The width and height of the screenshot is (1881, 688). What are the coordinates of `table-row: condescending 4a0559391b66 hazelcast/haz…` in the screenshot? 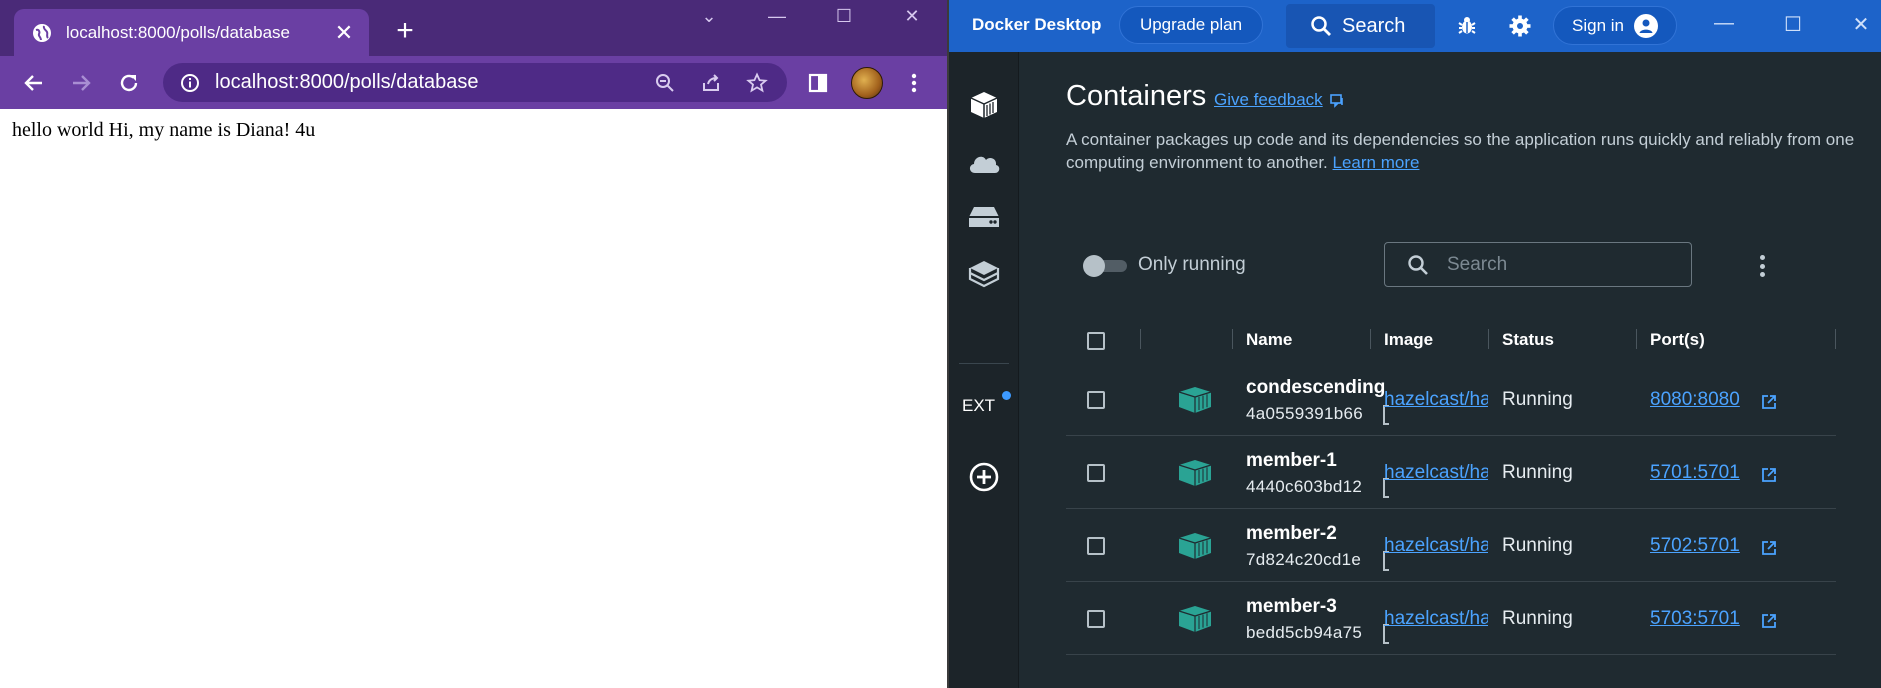 It's located at (1451, 399).